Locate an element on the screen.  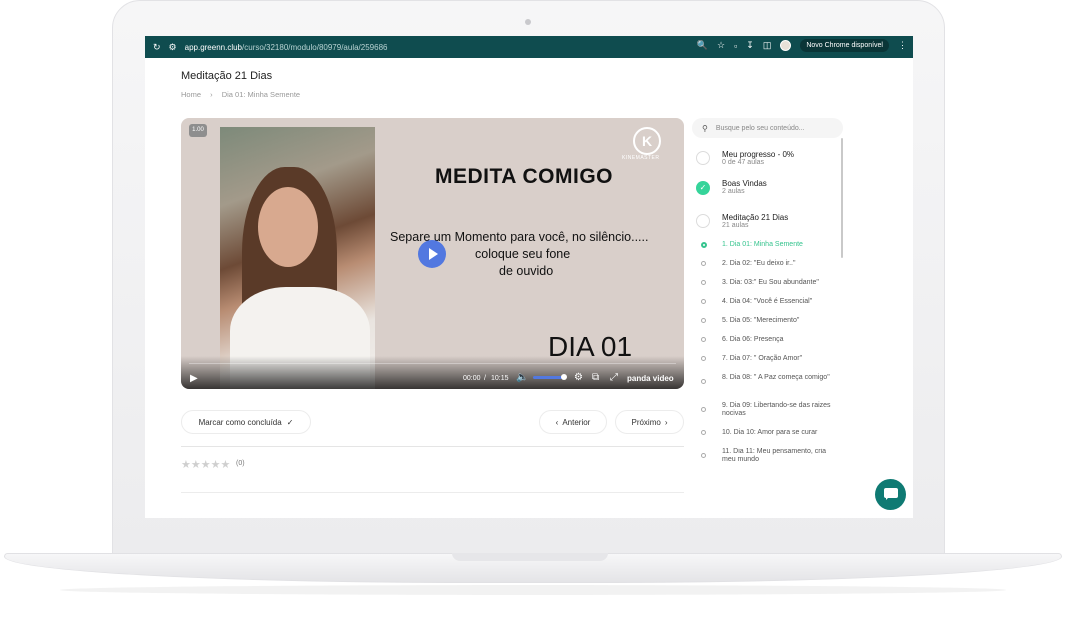
breadcrumb-current: Dia 01: Minha Semente is located at coordinates (261, 94).